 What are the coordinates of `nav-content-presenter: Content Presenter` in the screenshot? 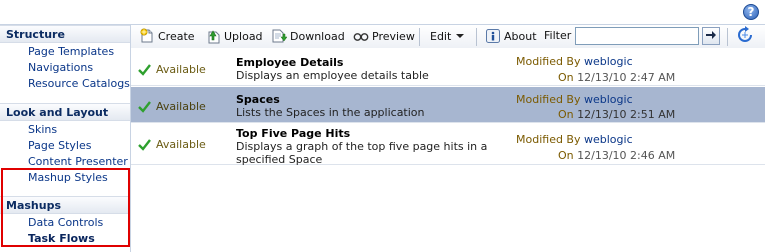 It's located at (78, 161).